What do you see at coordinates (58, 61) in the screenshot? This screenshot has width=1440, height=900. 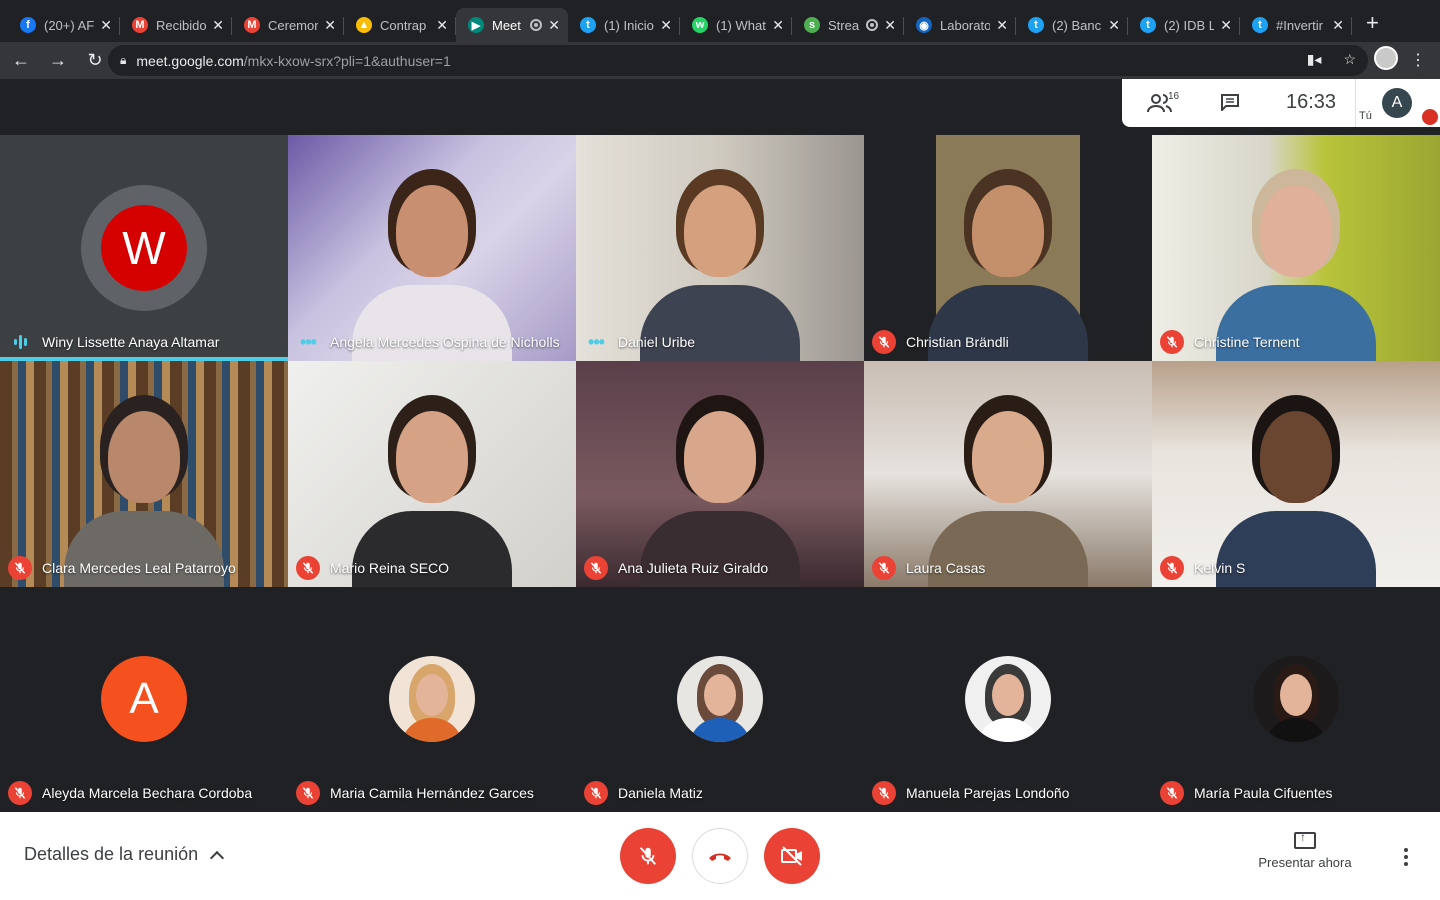 I see `forward-icon: →` at bounding box center [58, 61].